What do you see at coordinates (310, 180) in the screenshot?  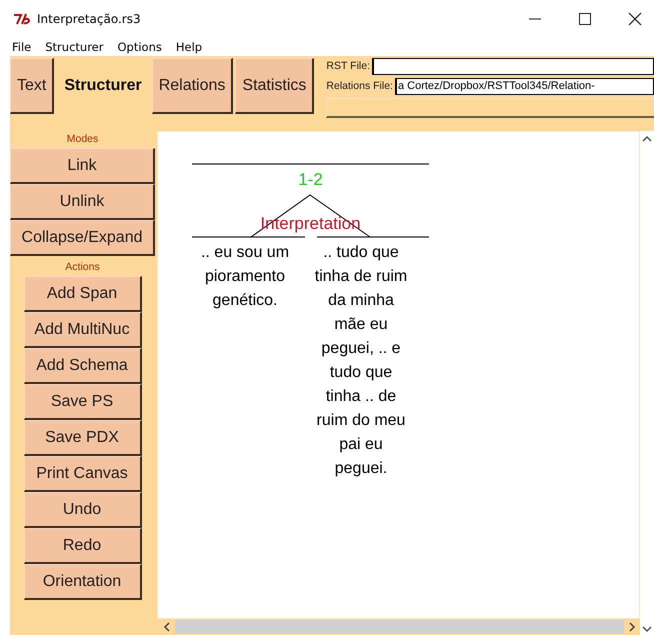 I see `span-label: 1-2` at bounding box center [310, 180].